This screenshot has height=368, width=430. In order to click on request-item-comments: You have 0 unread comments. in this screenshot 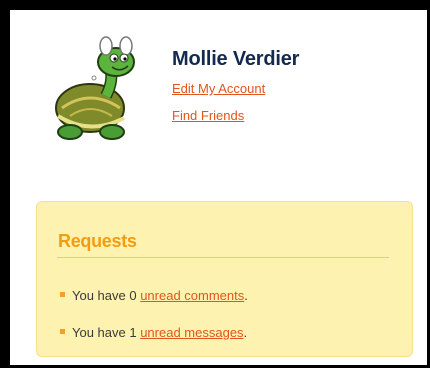, I will do `click(154, 295)`.